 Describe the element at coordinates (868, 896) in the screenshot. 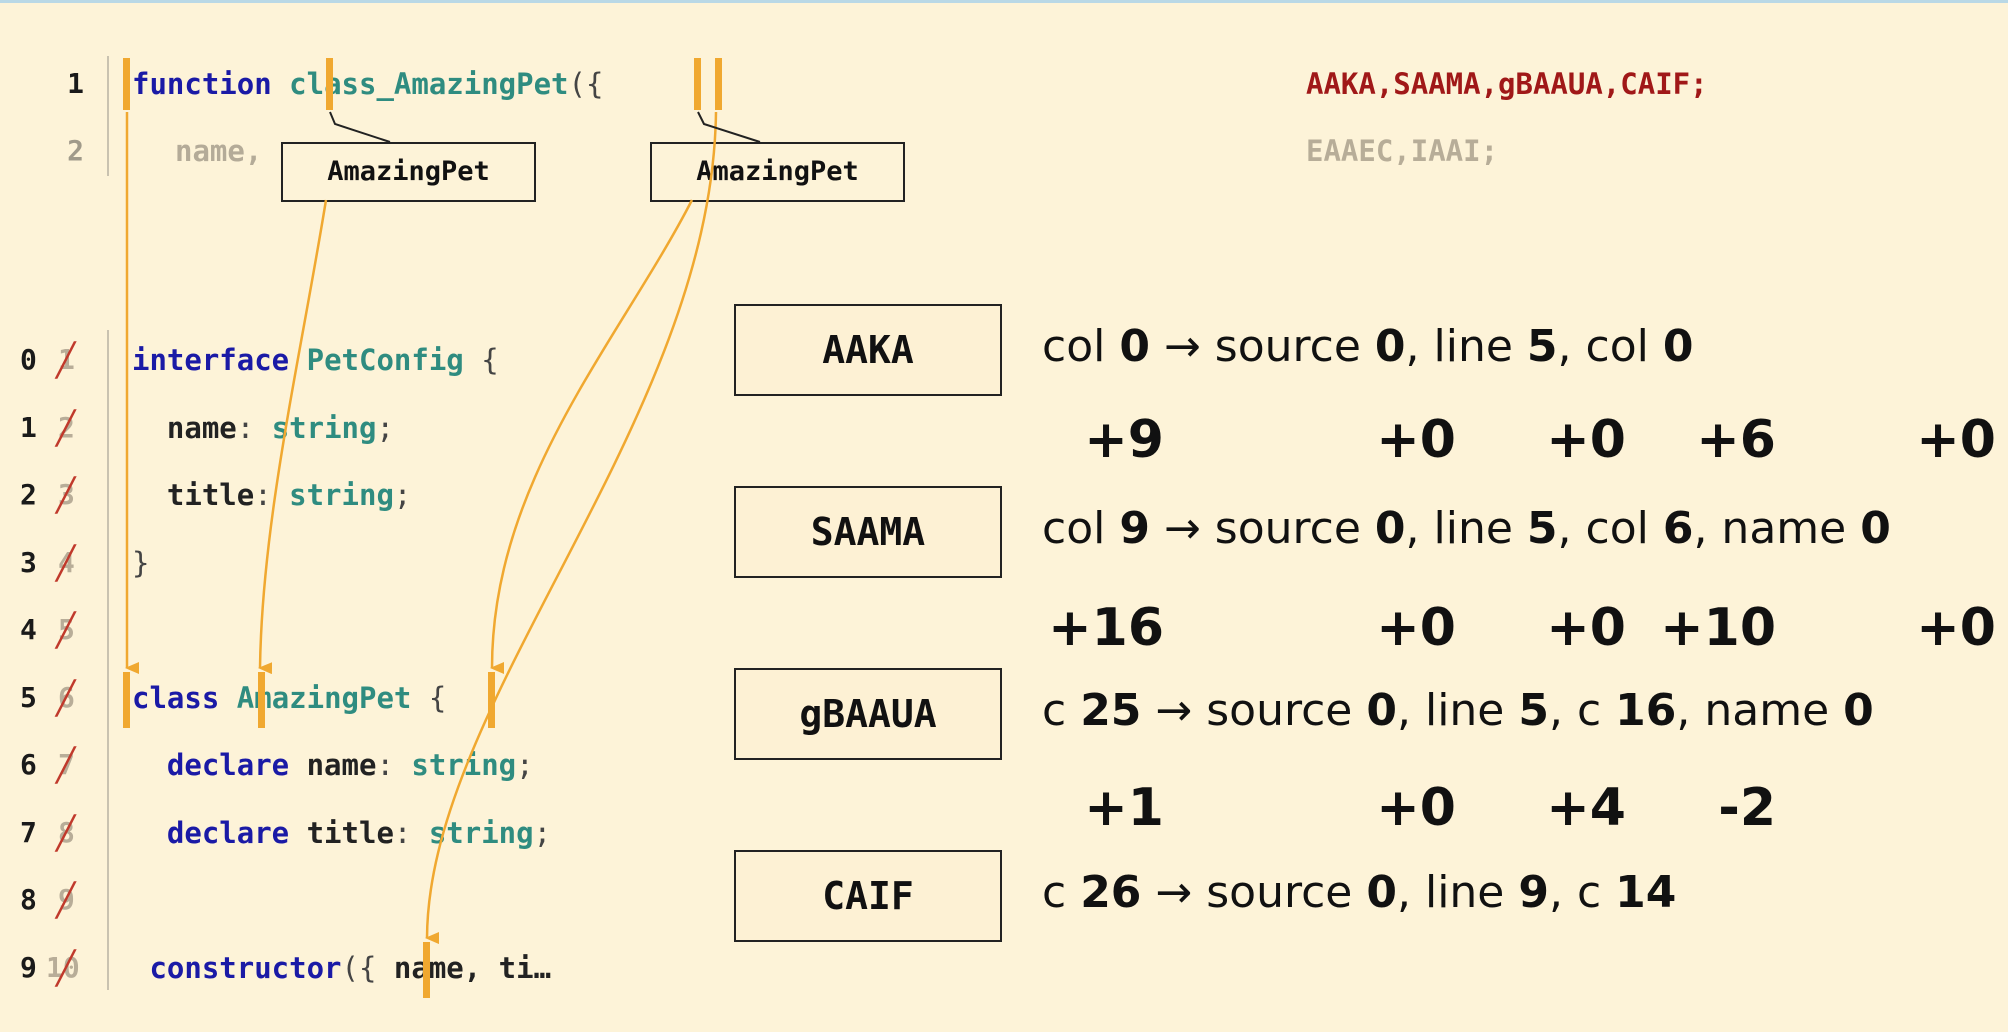

I see `segment-box-caif: CAIF` at that location.